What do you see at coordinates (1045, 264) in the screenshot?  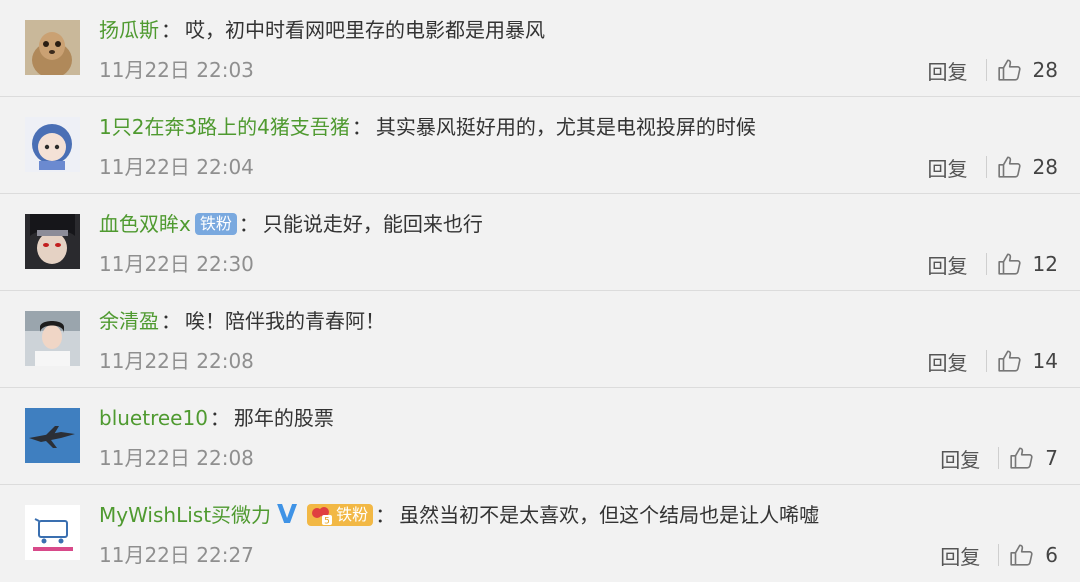 I see `like-count: 12` at bounding box center [1045, 264].